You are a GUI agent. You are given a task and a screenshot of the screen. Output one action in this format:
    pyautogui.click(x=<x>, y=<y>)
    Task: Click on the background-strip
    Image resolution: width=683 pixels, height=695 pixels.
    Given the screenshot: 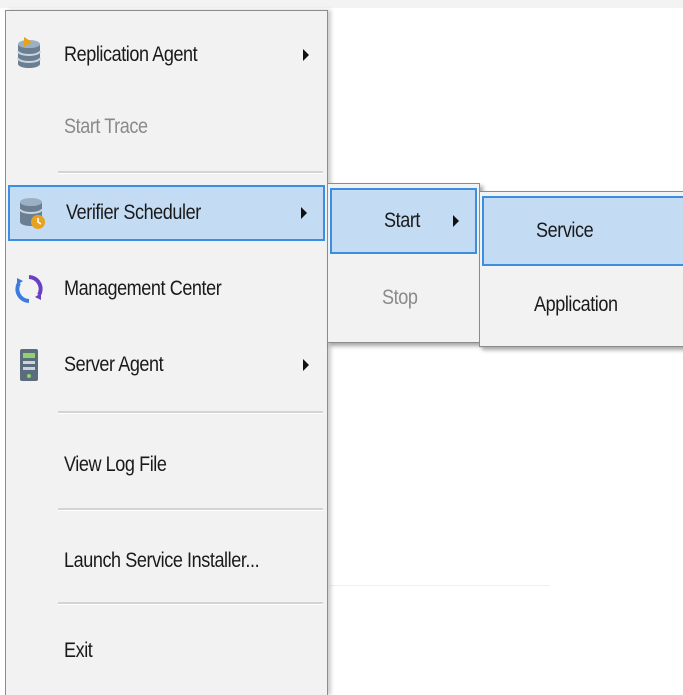 What is the action you would take?
    pyautogui.click(x=341, y=4)
    